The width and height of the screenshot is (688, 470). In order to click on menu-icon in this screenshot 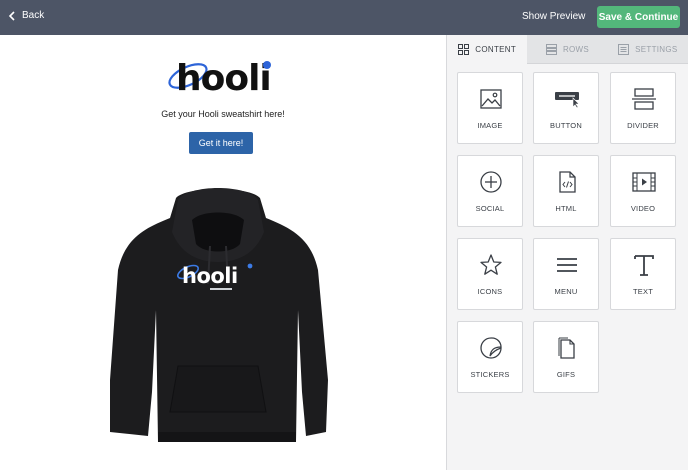, I will do `click(567, 265)`.